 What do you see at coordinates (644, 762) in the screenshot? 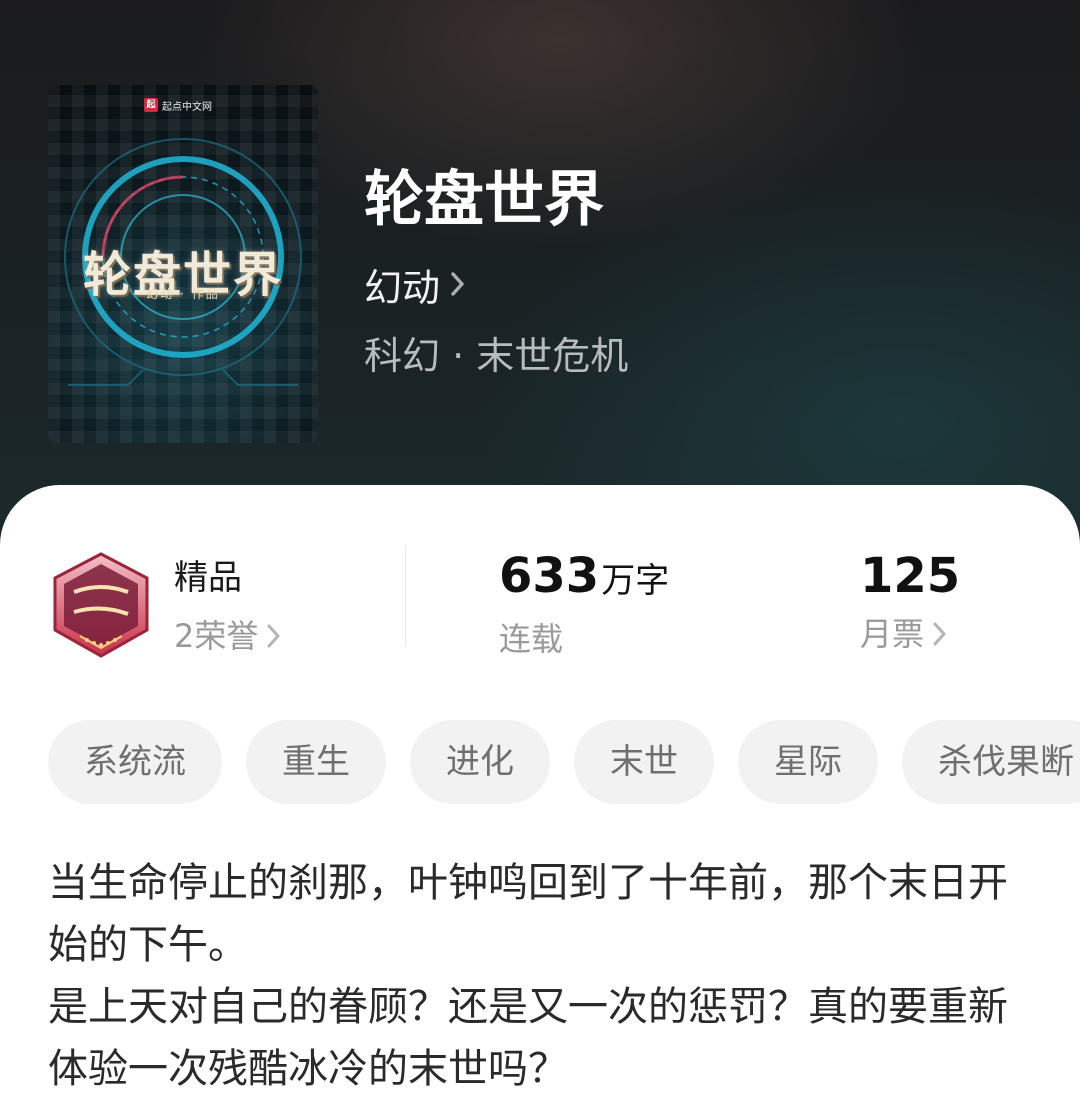
I see `tag-chip: 末世` at bounding box center [644, 762].